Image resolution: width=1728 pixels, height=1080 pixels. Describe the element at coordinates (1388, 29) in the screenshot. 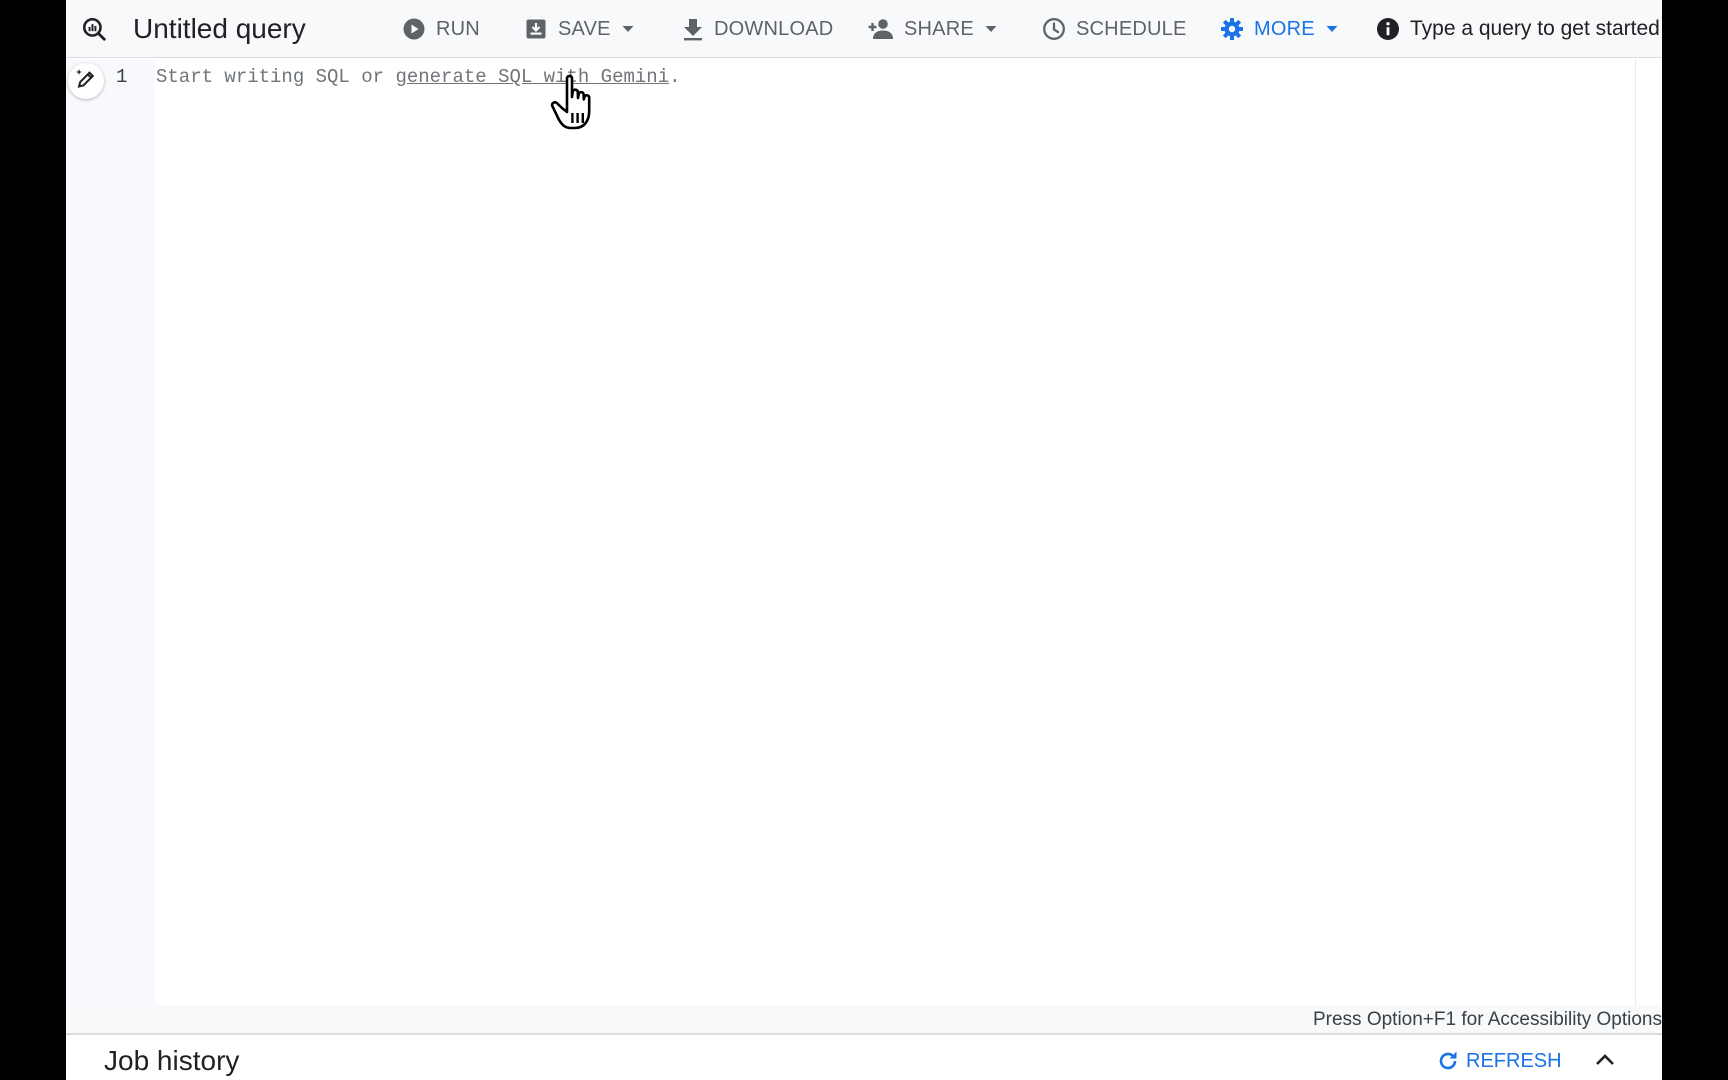

I see `info-icon` at that location.